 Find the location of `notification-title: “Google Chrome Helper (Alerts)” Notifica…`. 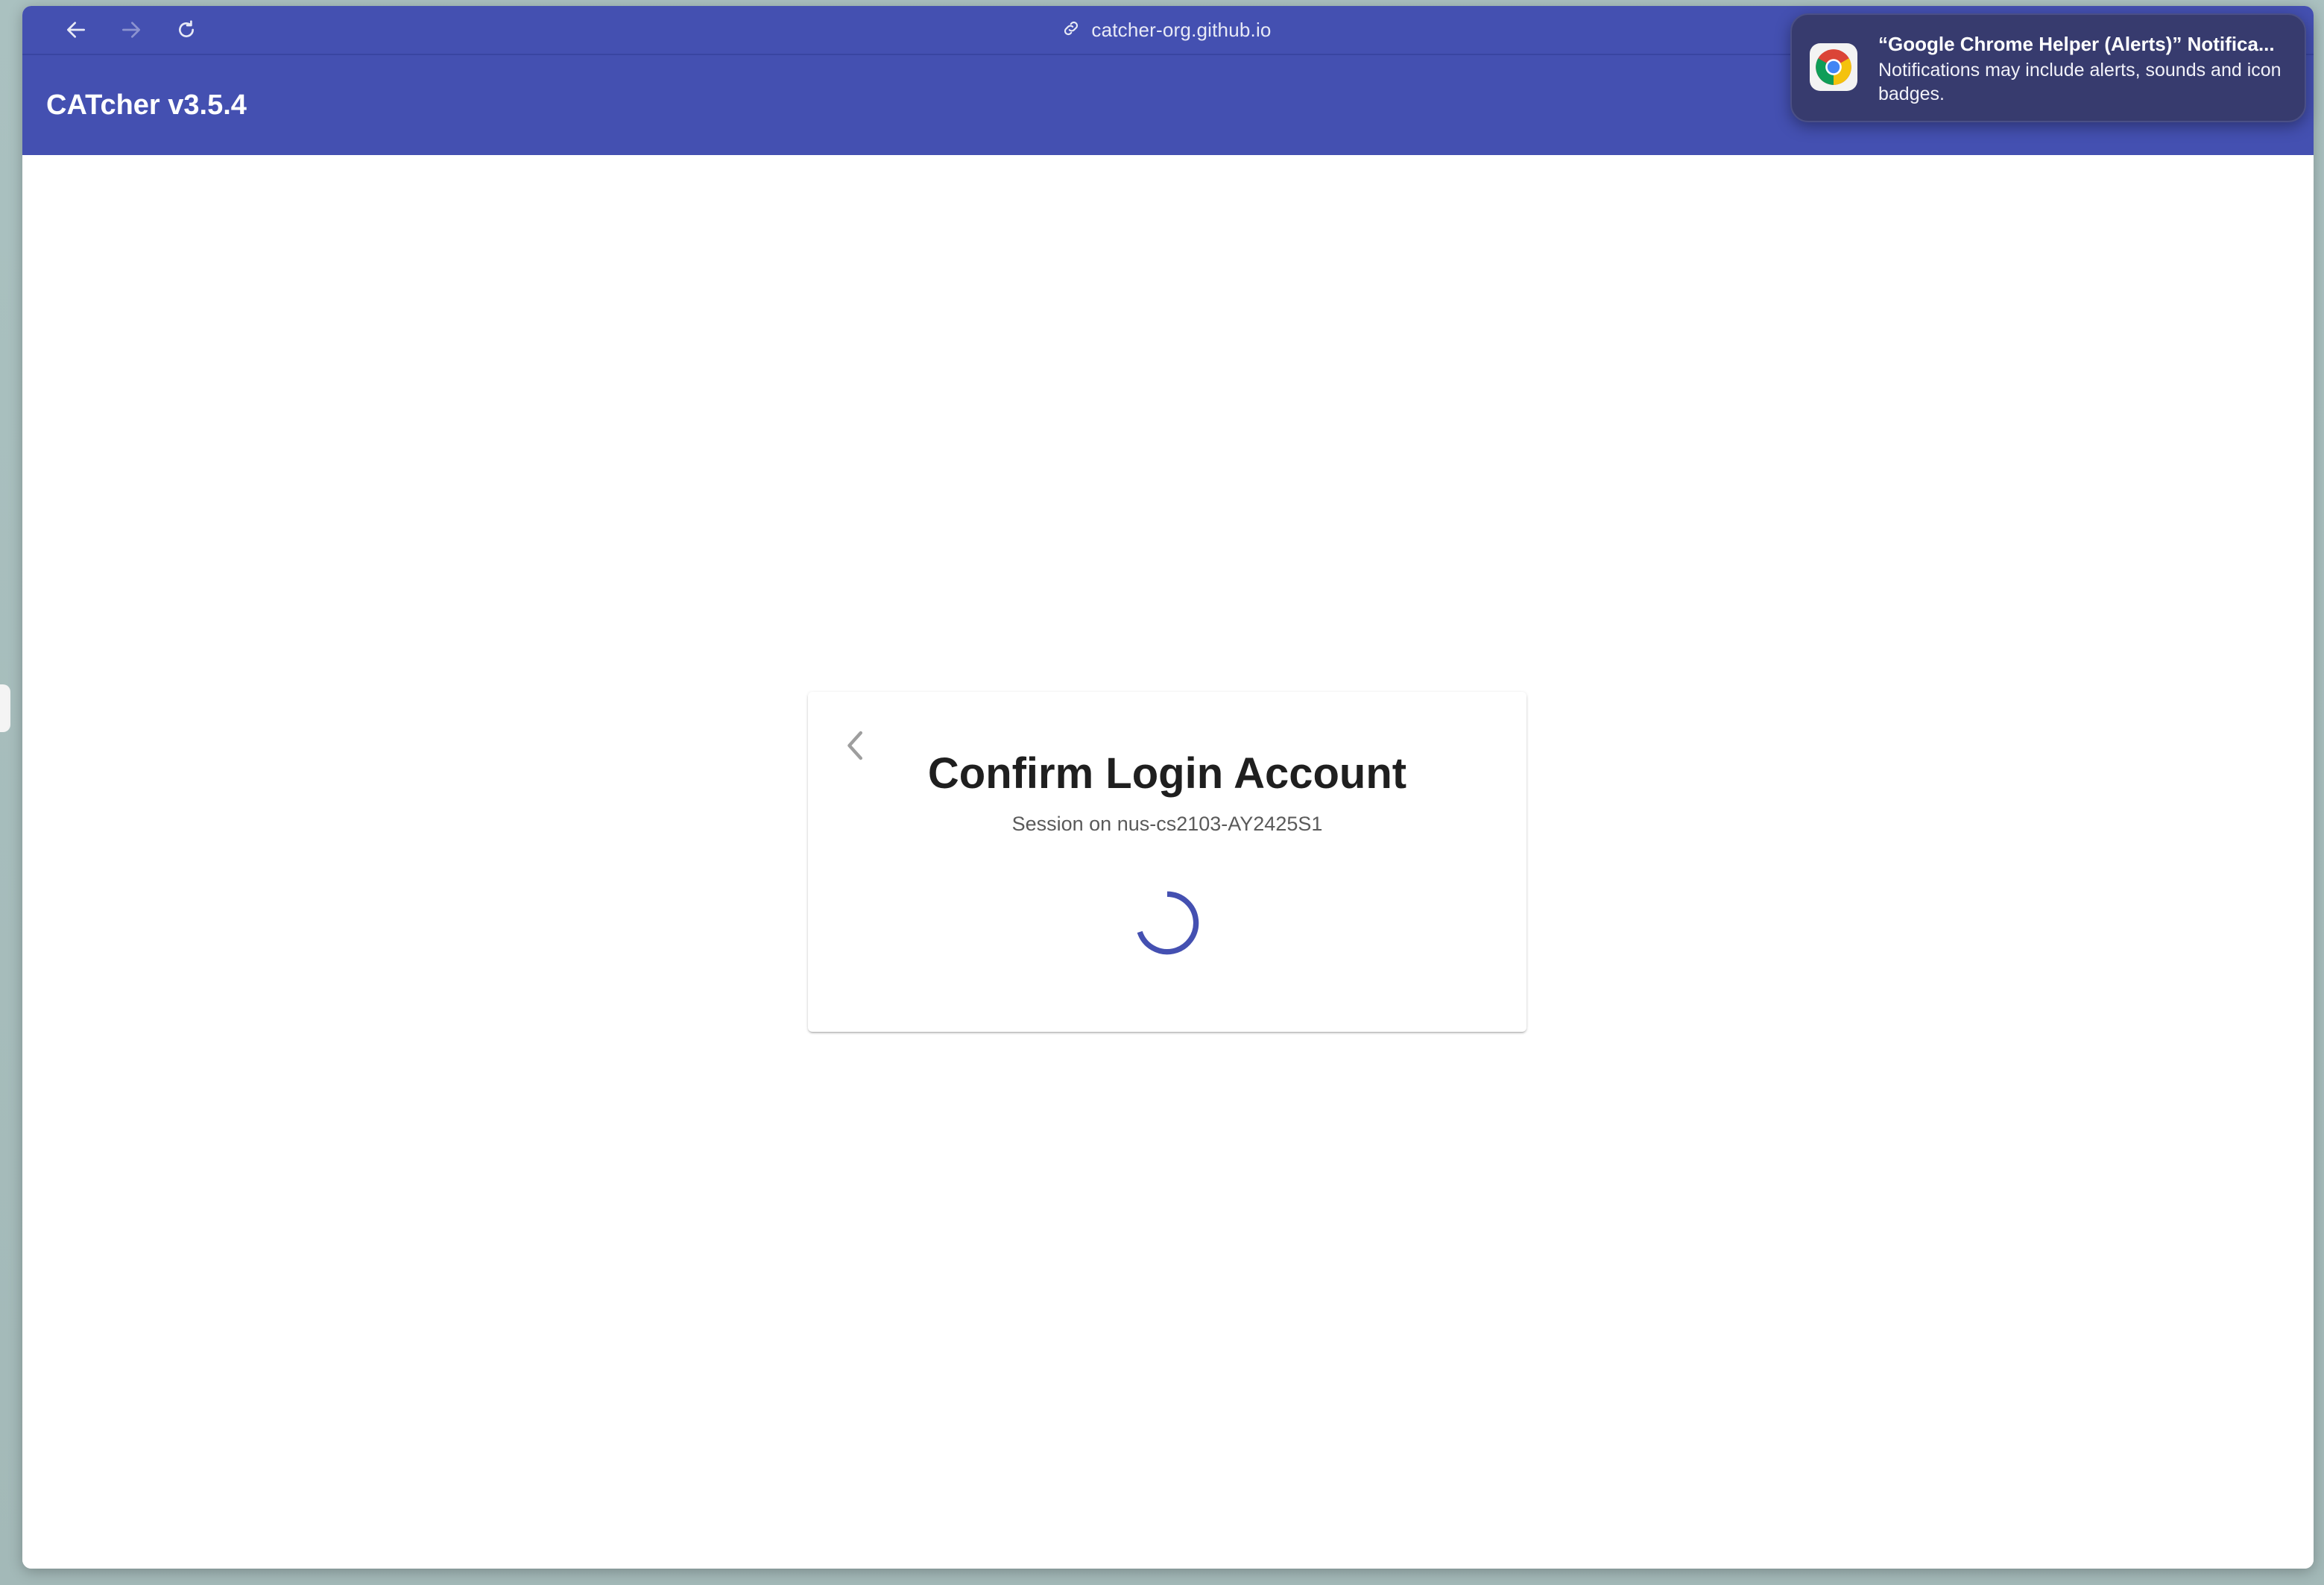

notification-title: “Google Chrome Helper (Alerts)” Notifica… is located at coordinates (2076, 44).